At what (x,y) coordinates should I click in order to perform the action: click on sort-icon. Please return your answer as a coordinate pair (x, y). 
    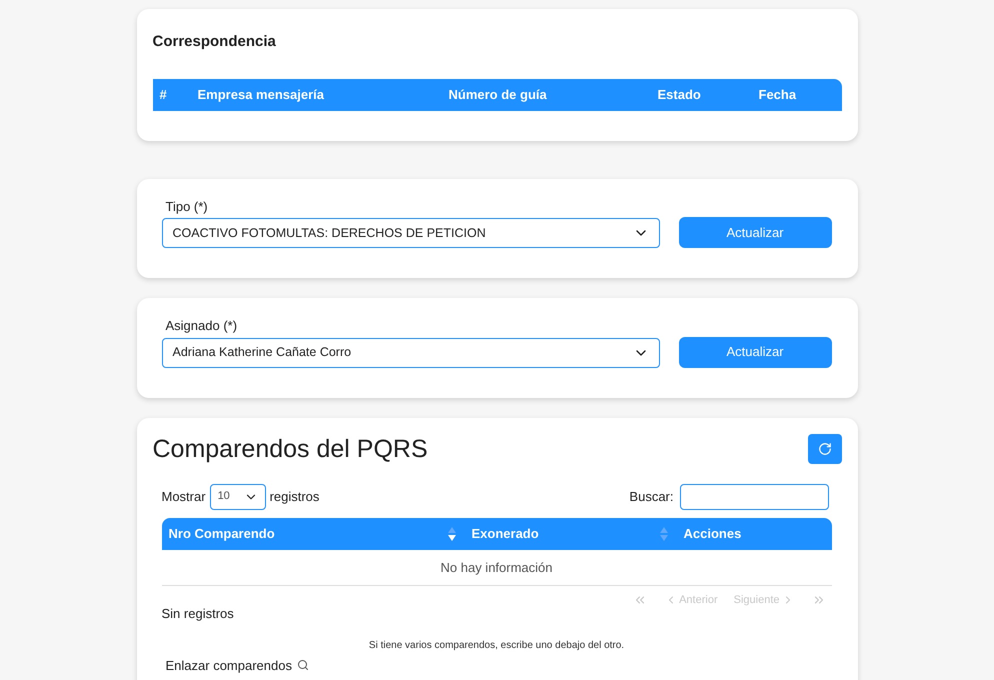
    Looking at the image, I should click on (451, 534).